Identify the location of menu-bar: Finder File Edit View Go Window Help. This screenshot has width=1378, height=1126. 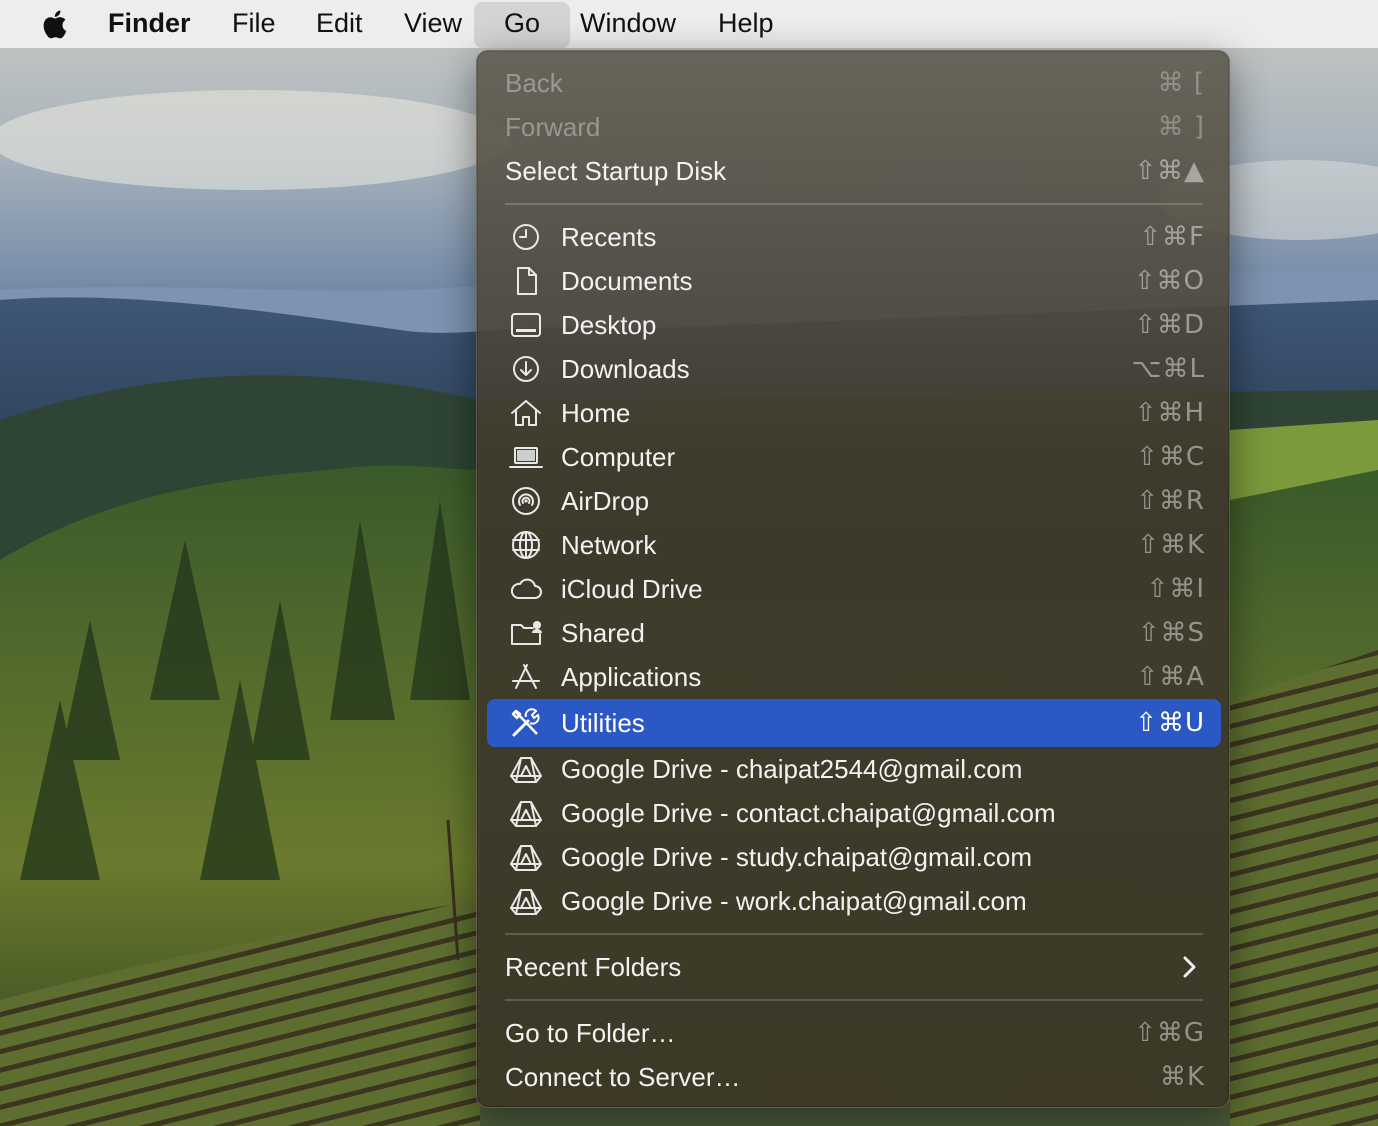
(689, 24).